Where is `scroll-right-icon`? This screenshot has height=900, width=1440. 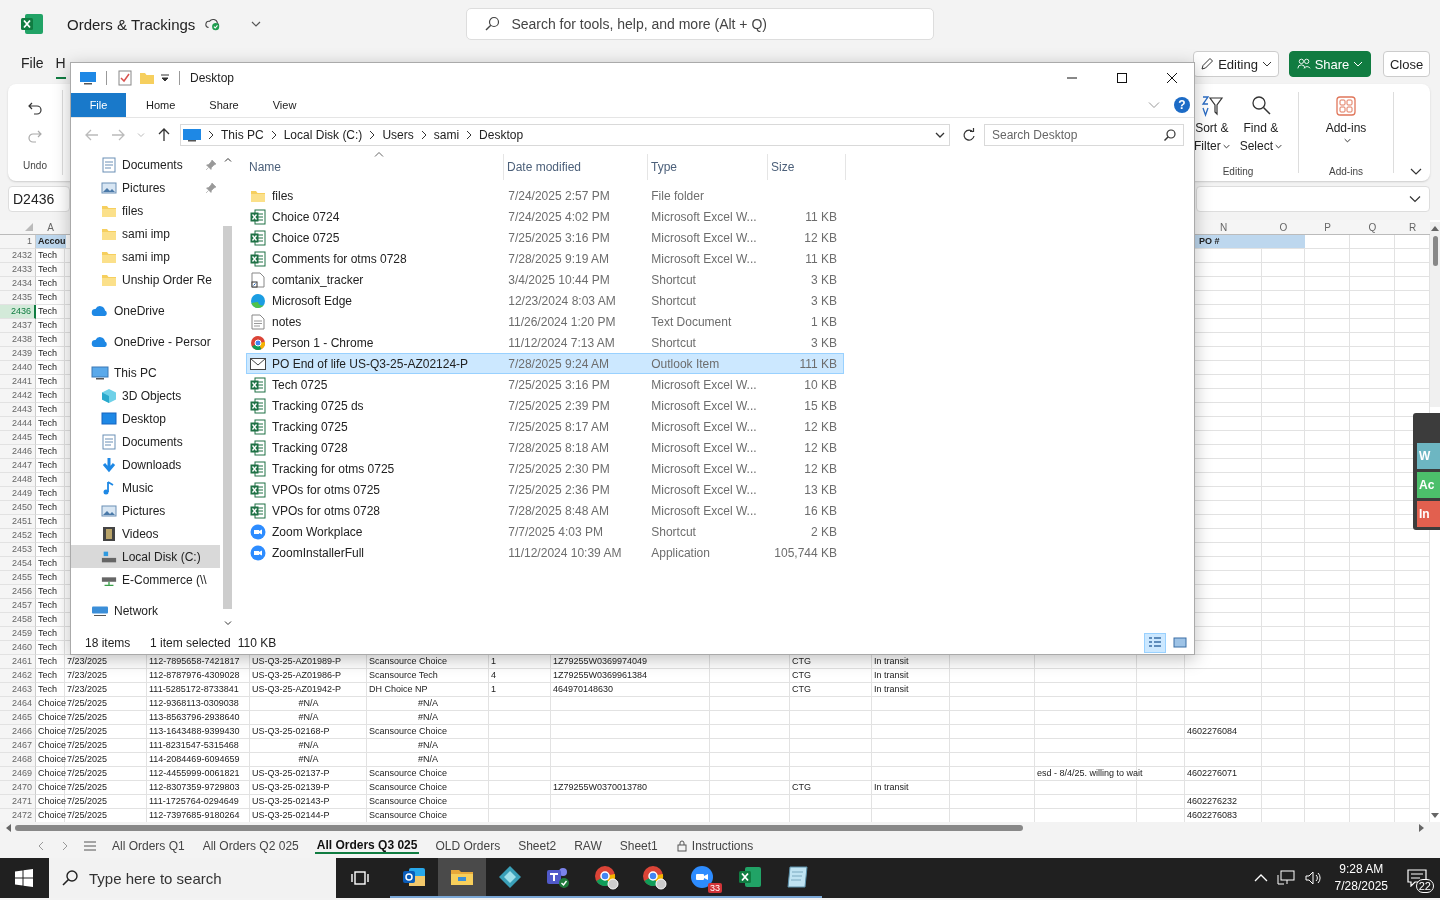 scroll-right-icon is located at coordinates (1422, 828).